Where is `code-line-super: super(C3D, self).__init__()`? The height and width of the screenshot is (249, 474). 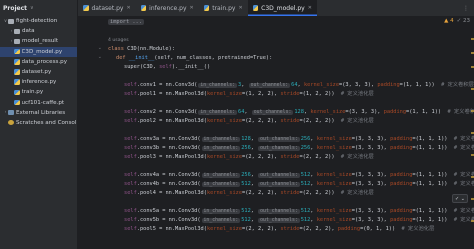
code-line-super: super(C3D, self).__init__() is located at coordinates (167, 67).